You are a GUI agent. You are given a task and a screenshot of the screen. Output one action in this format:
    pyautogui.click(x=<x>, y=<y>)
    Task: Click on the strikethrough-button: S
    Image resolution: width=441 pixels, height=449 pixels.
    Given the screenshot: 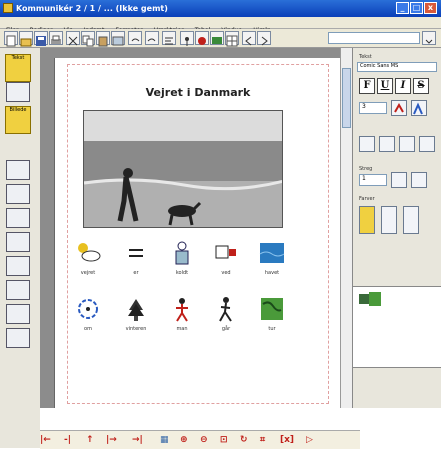 What is the action you would take?
    pyautogui.click(x=421, y=86)
    